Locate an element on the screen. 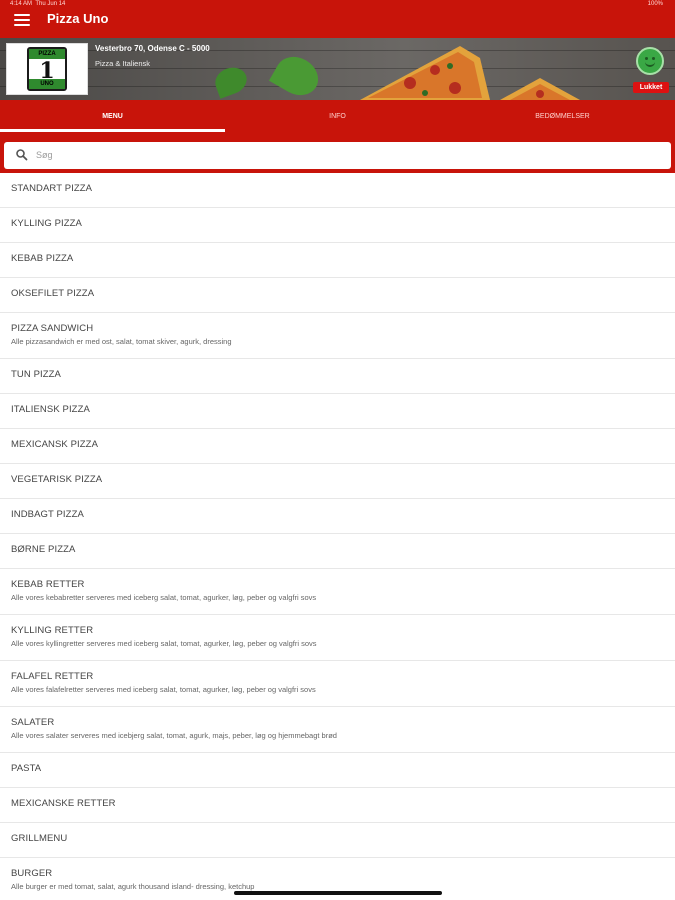  tab-info: INFO is located at coordinates (337, 116).